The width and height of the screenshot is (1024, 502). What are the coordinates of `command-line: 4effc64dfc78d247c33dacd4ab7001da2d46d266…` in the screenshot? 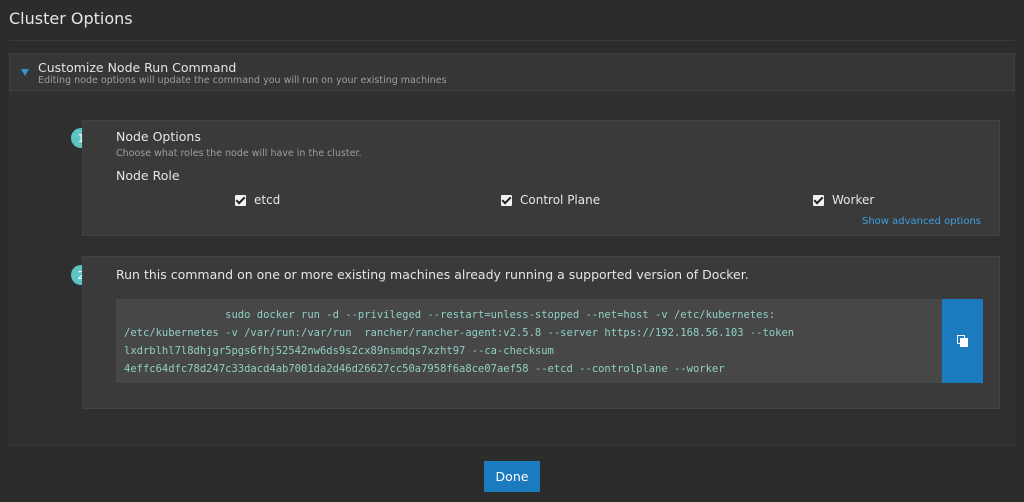 It's located at (424, 369).